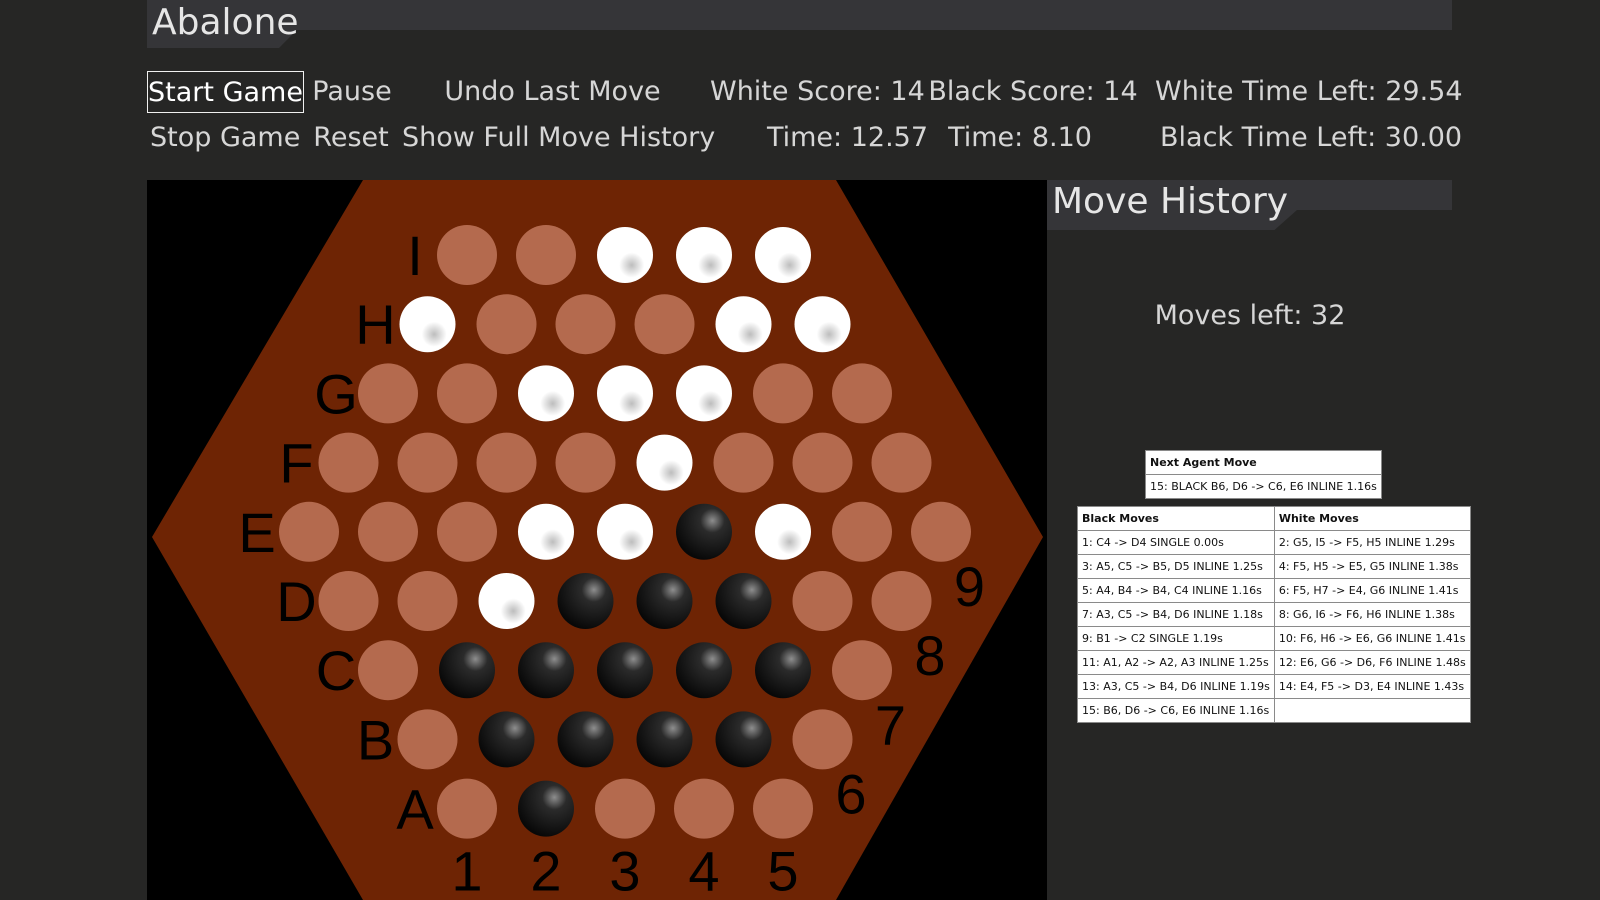 This screenshot has height=900, width=1600. What do you see at coordinates (558, 138) in the screenshot?
I see `show-full-move-history-button: Show Full Move History` at bounding box center [558, 138].